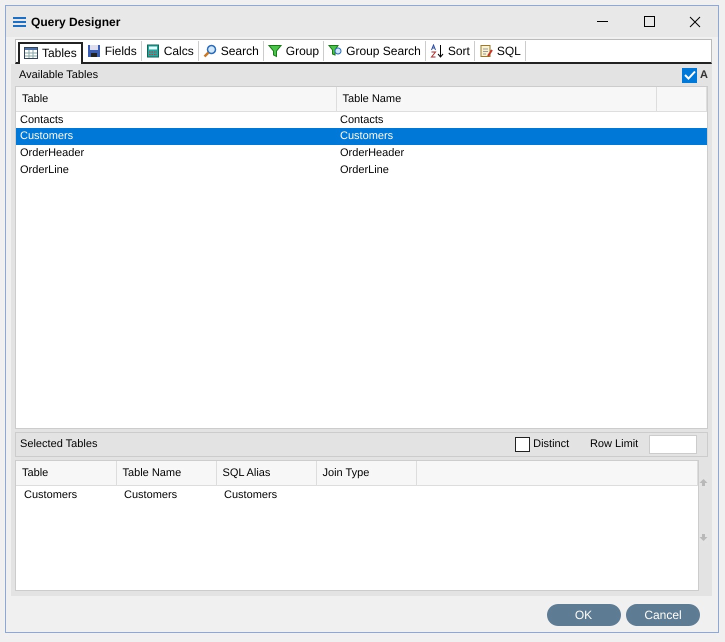  Describe the element at coordinates (170, 51) in the screenshot. I see `tab: Calcs` at that location.